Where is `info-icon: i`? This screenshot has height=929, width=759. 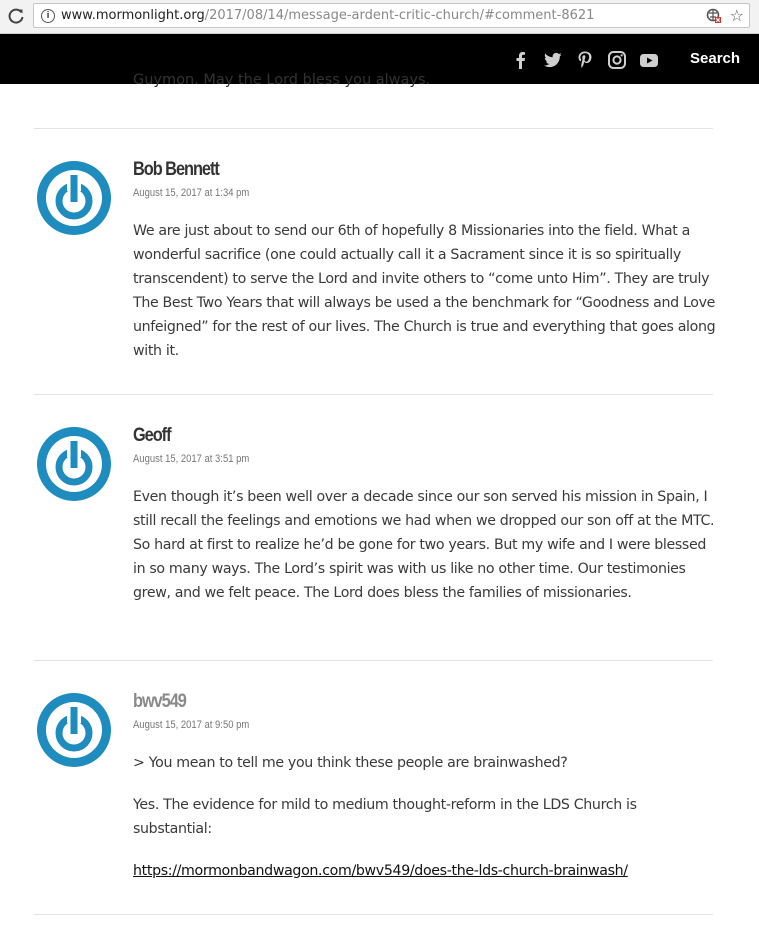
info-icon: i is located at coordinates (48, 16).